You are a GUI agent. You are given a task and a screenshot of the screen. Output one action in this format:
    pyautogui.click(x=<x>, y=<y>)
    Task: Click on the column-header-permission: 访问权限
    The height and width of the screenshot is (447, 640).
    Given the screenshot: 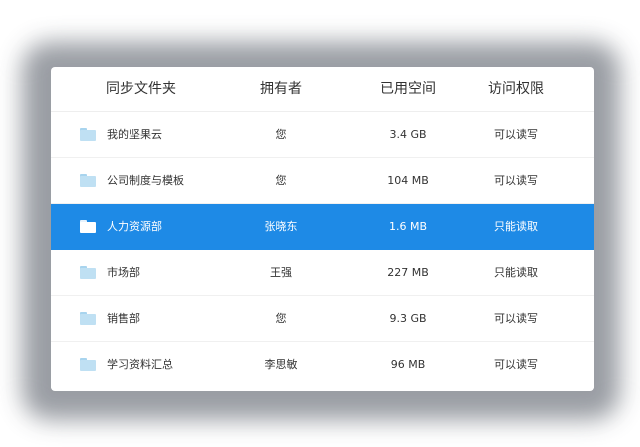 What is the action you would take?
    pyautogui.click(x=516, y=89)
    